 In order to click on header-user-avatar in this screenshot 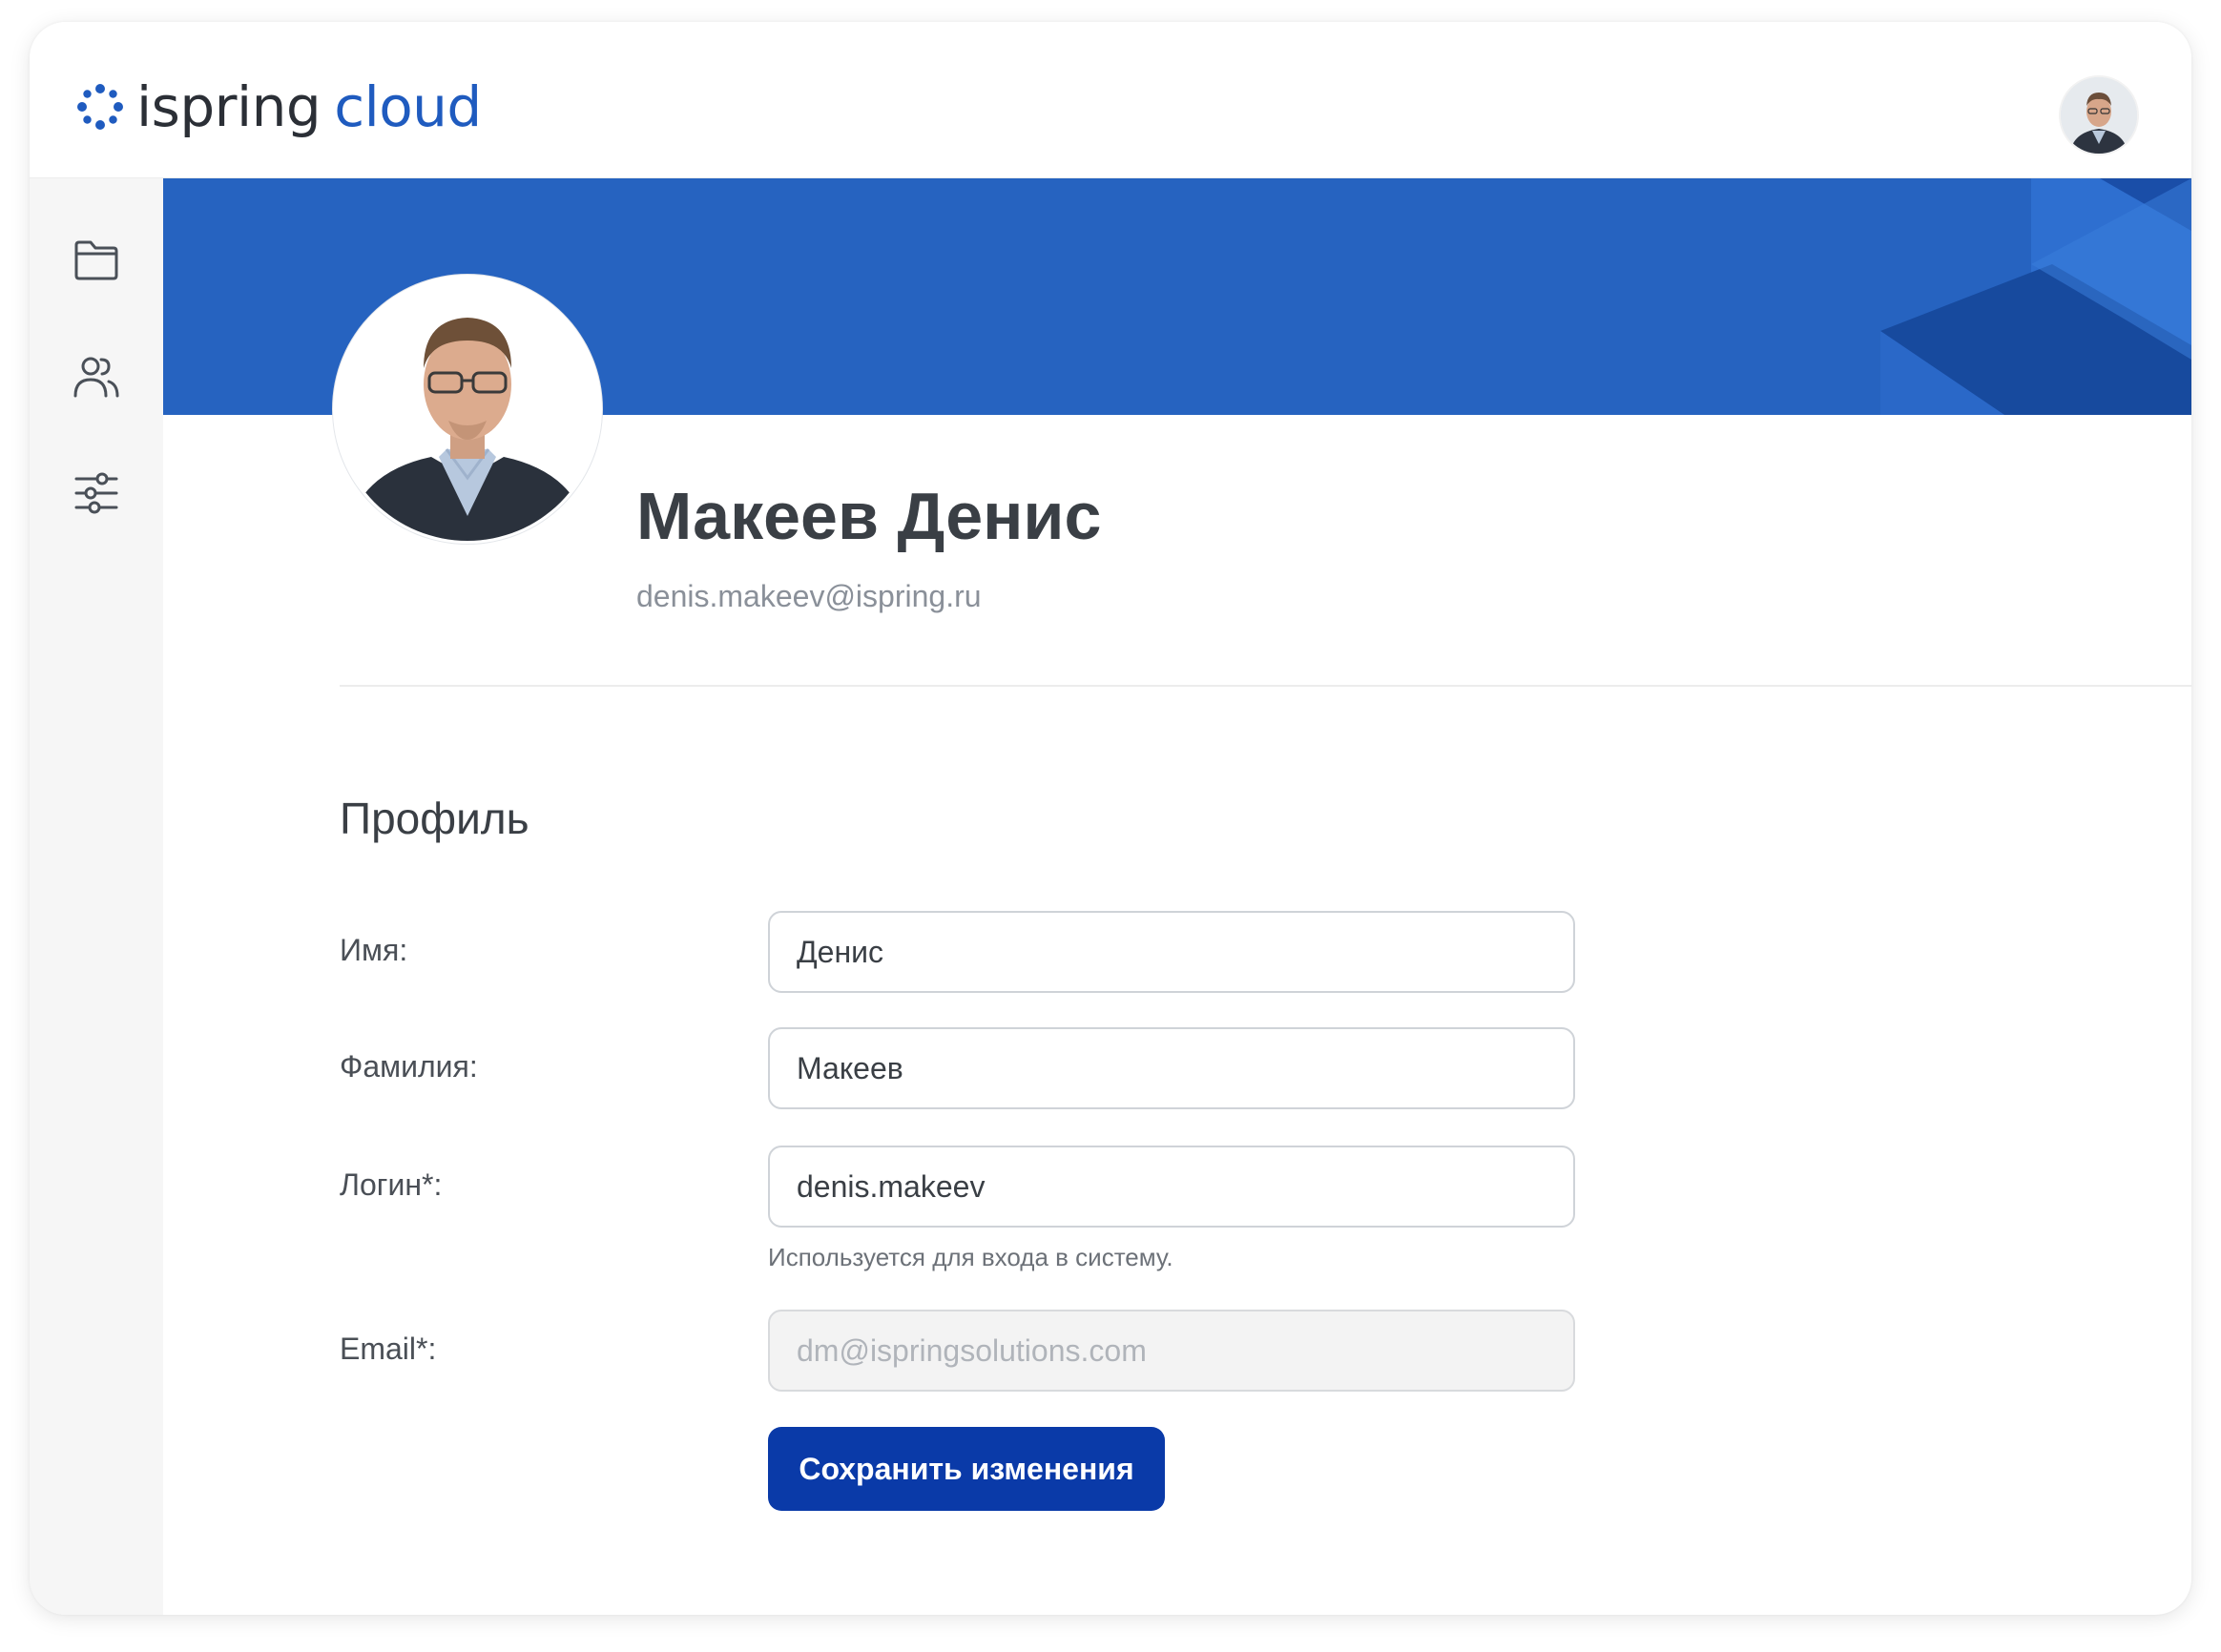, I will do `click(2099, 115)`.